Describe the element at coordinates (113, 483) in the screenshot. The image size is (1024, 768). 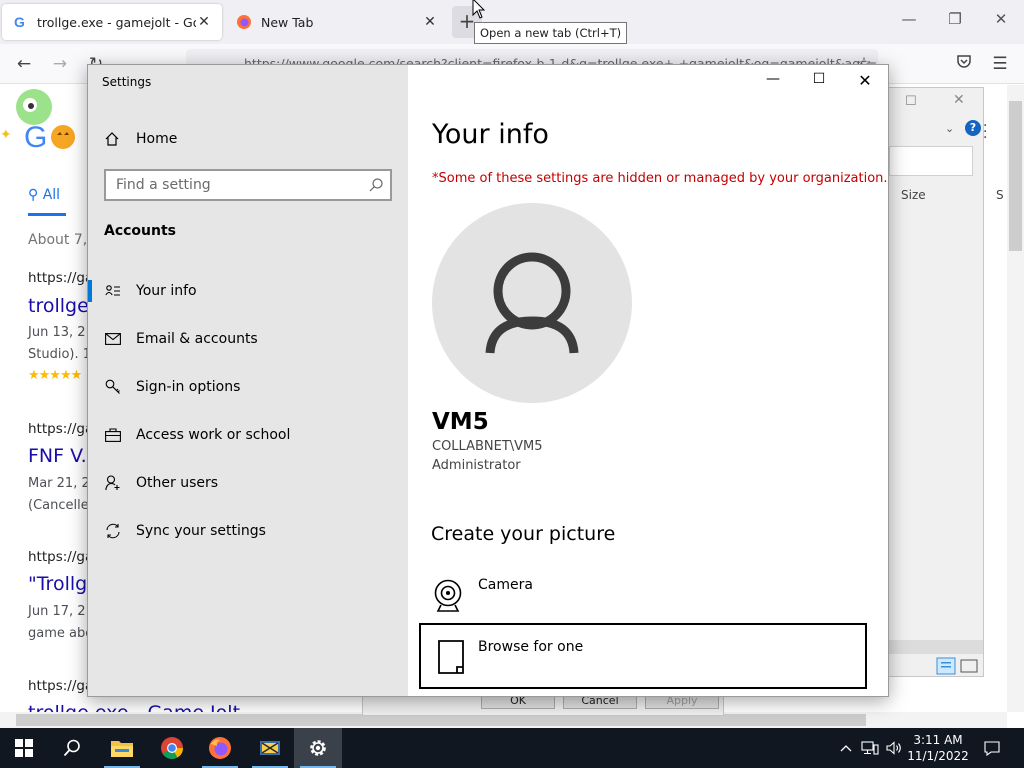
I see `add-user-icon` at that location.